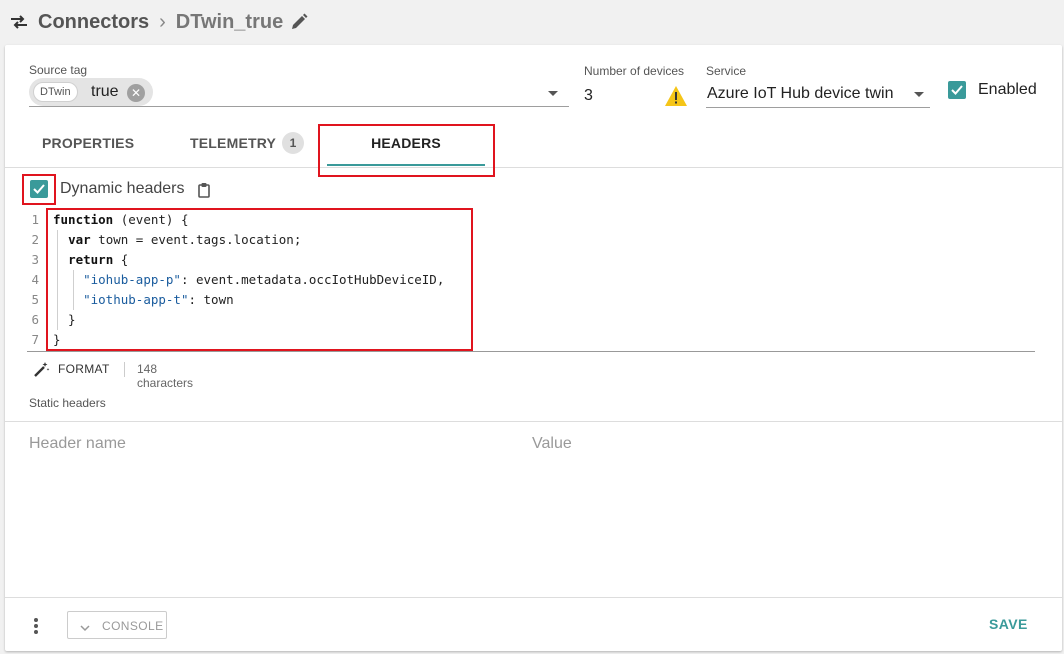 This screenshot has width=1064, height=654. Describe the element at coordinates (35, 279) in the screenshot. I see `line-number: 4` at that location.